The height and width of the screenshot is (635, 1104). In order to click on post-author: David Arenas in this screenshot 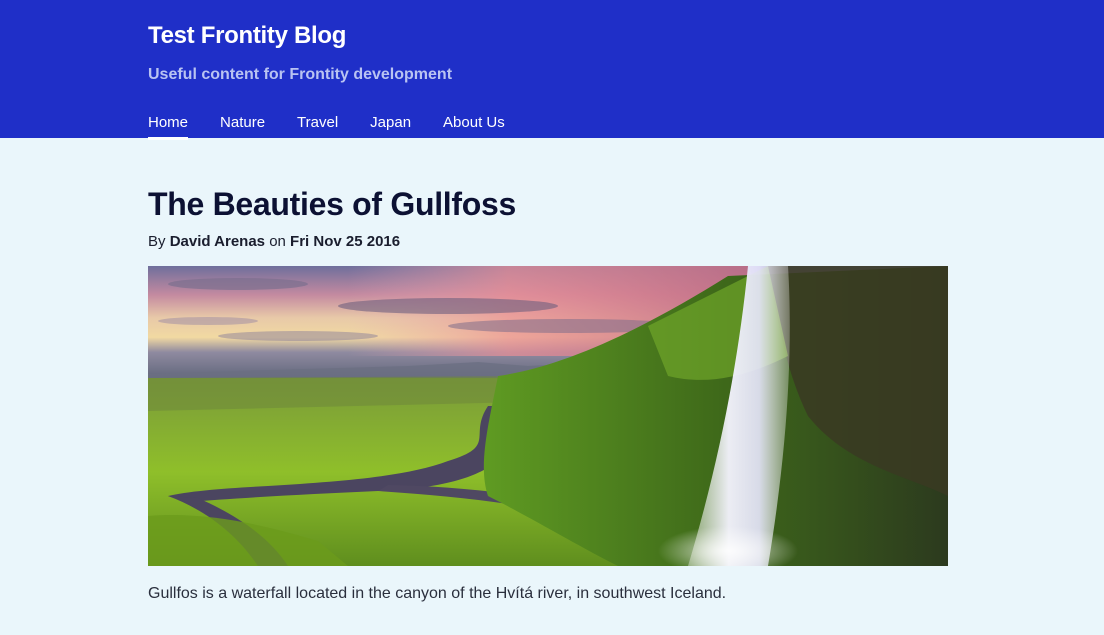, I will do `click(217, 241)`.